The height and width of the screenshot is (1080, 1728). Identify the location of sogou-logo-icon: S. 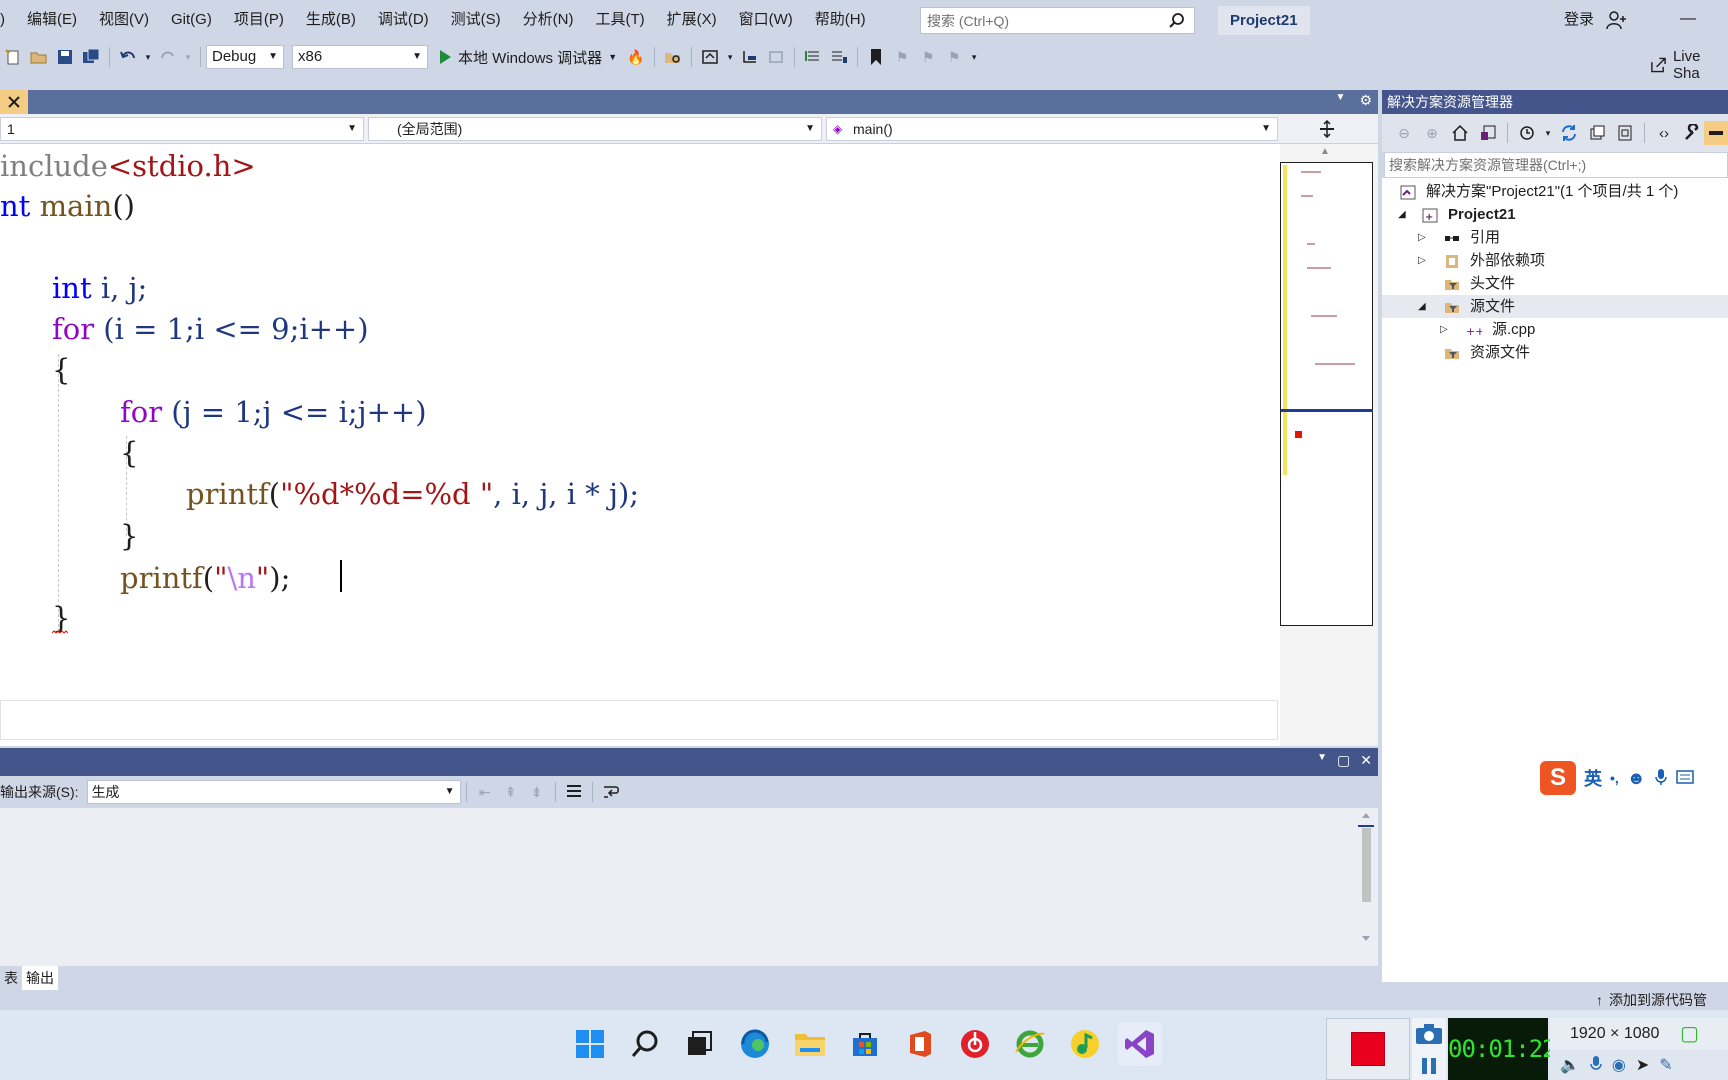
(1558, 778).